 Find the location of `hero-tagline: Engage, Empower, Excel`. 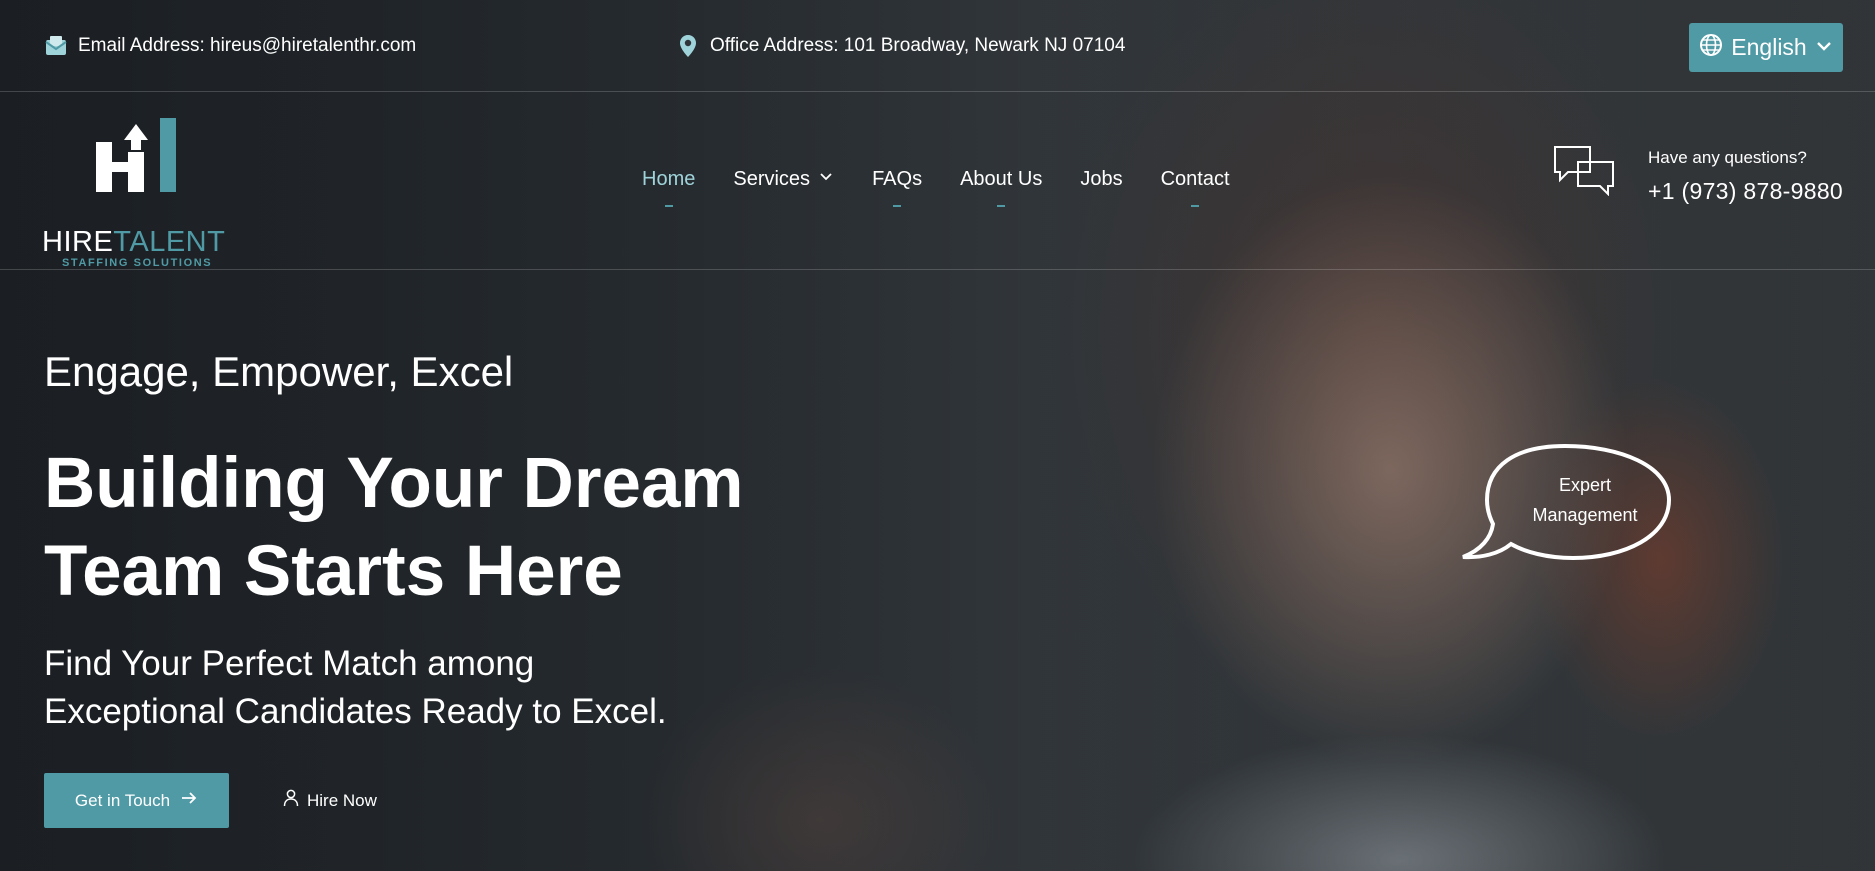

hero-tagline: Engage, Empower, Excel is located at coordinates (279, 371).